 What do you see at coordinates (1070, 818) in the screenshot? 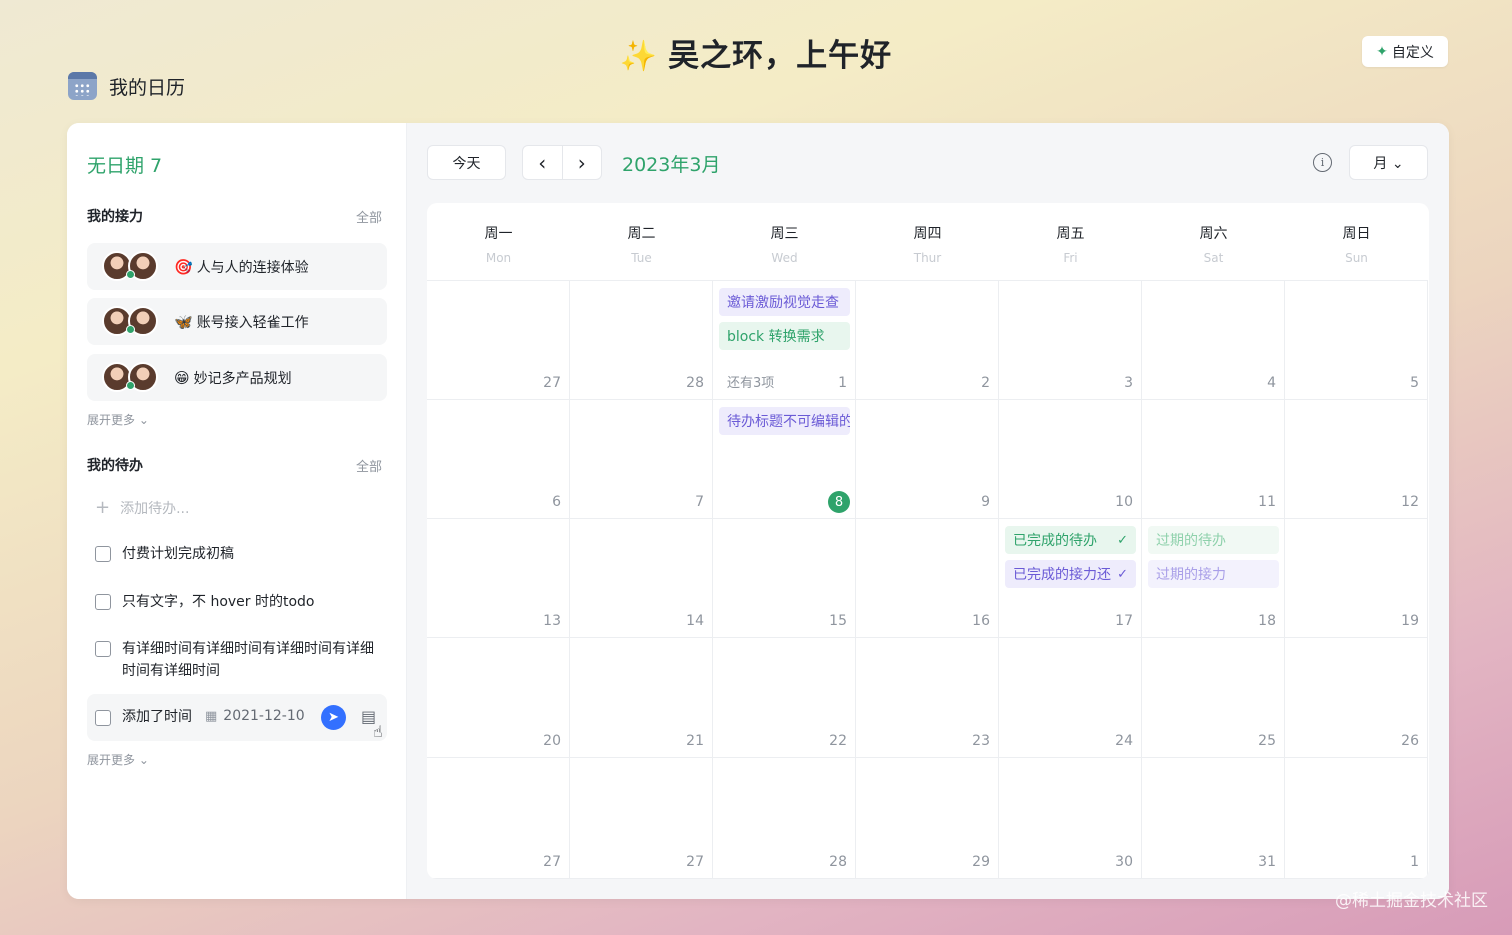
I see `day-cell: 30` at bounding box center [1070, 818].